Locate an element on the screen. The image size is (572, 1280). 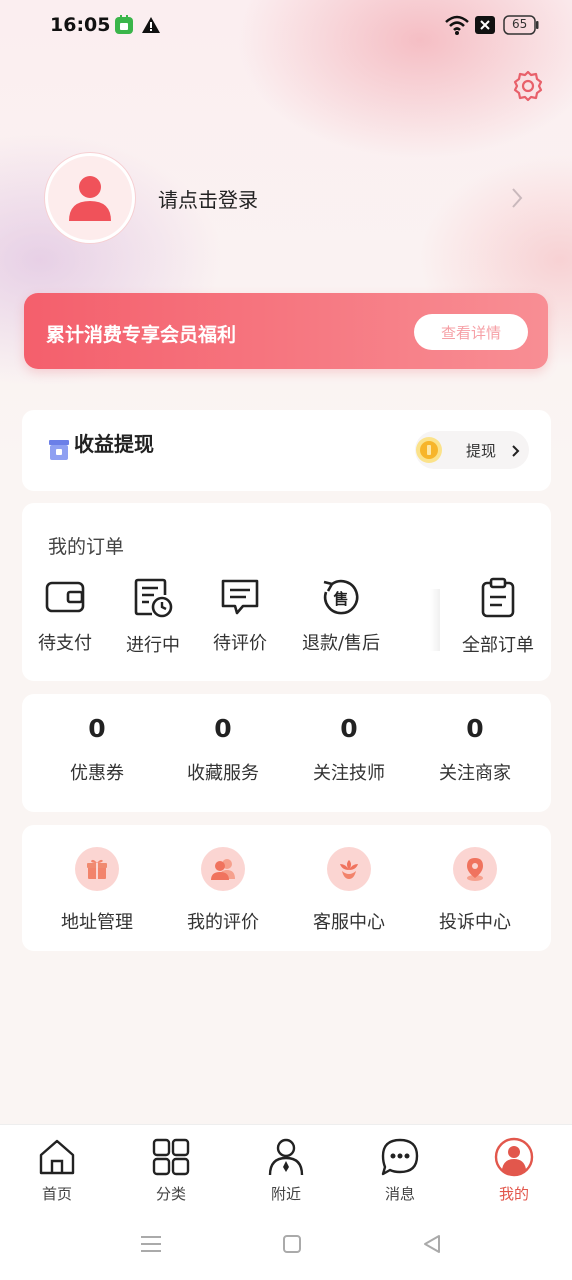
order-item-label: 待支付 is located at coordinates (65, 643).